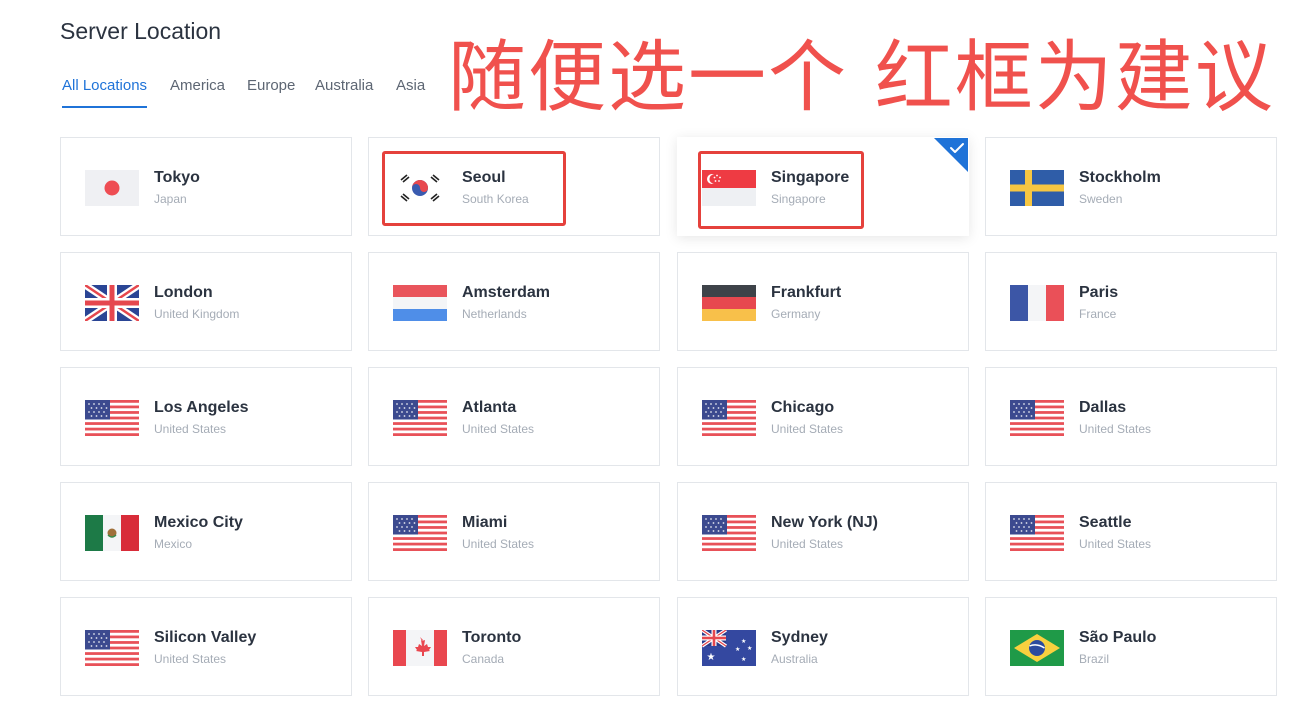 This screenshot has height=723, width=1298. I want to click on germany-flag-icon, so click(729, 303).